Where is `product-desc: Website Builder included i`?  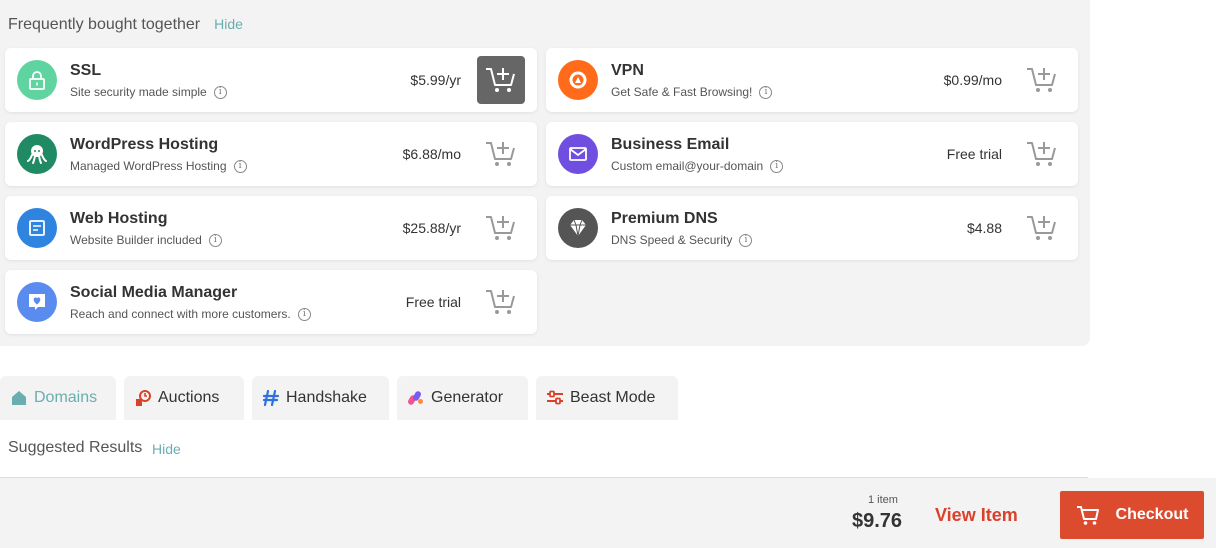 product-desc: Website Builder included i is located at coordinates (146, 240).